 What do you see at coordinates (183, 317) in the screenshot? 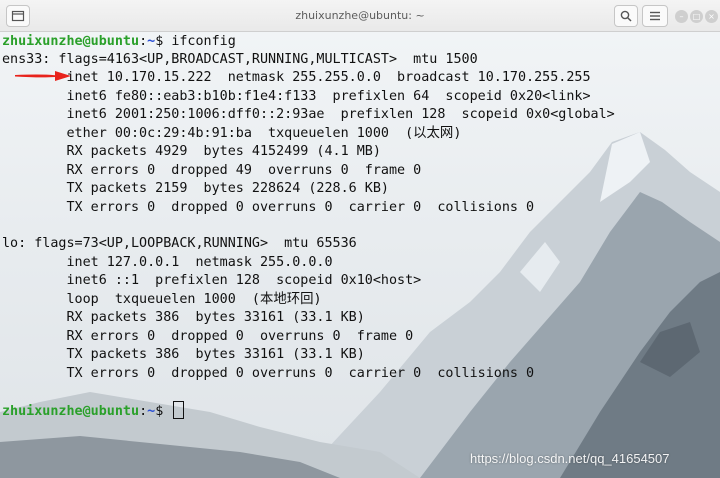
I see `output-line: RX packets 386 bytes 33161 (33.1 KB)` at bounding box center [183, 317].